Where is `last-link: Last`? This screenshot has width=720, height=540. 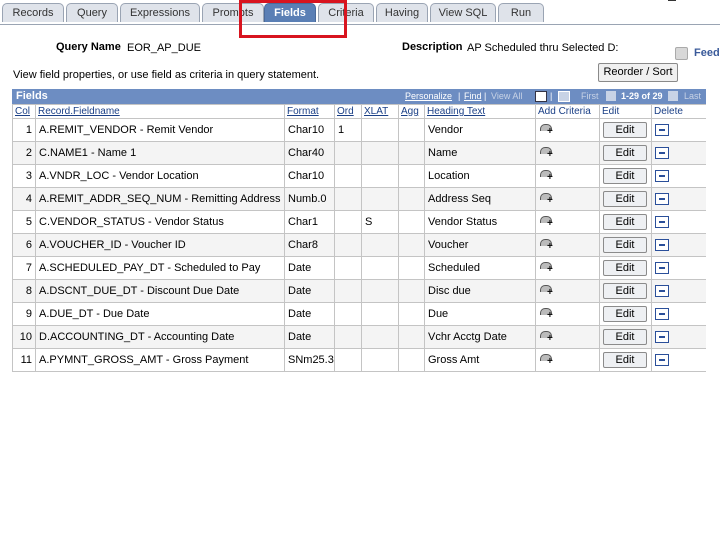 last-link: Last is located at coordinates (692, 96).